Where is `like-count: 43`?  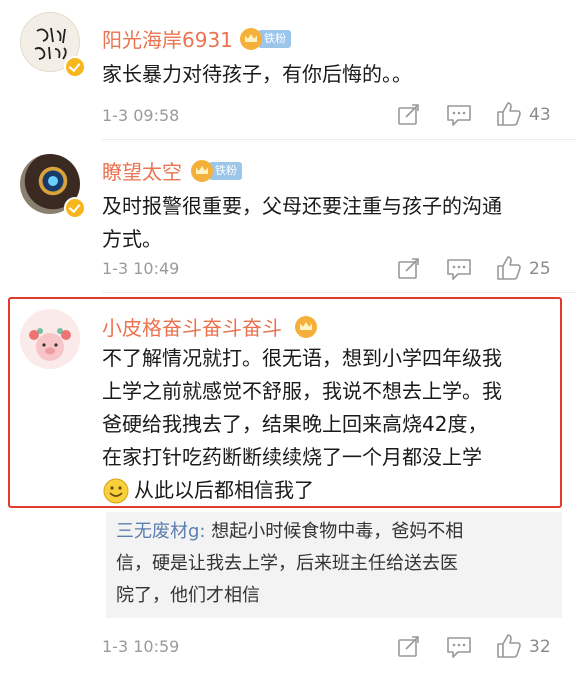
like-count: 43 is located at coordinates (540, 115).